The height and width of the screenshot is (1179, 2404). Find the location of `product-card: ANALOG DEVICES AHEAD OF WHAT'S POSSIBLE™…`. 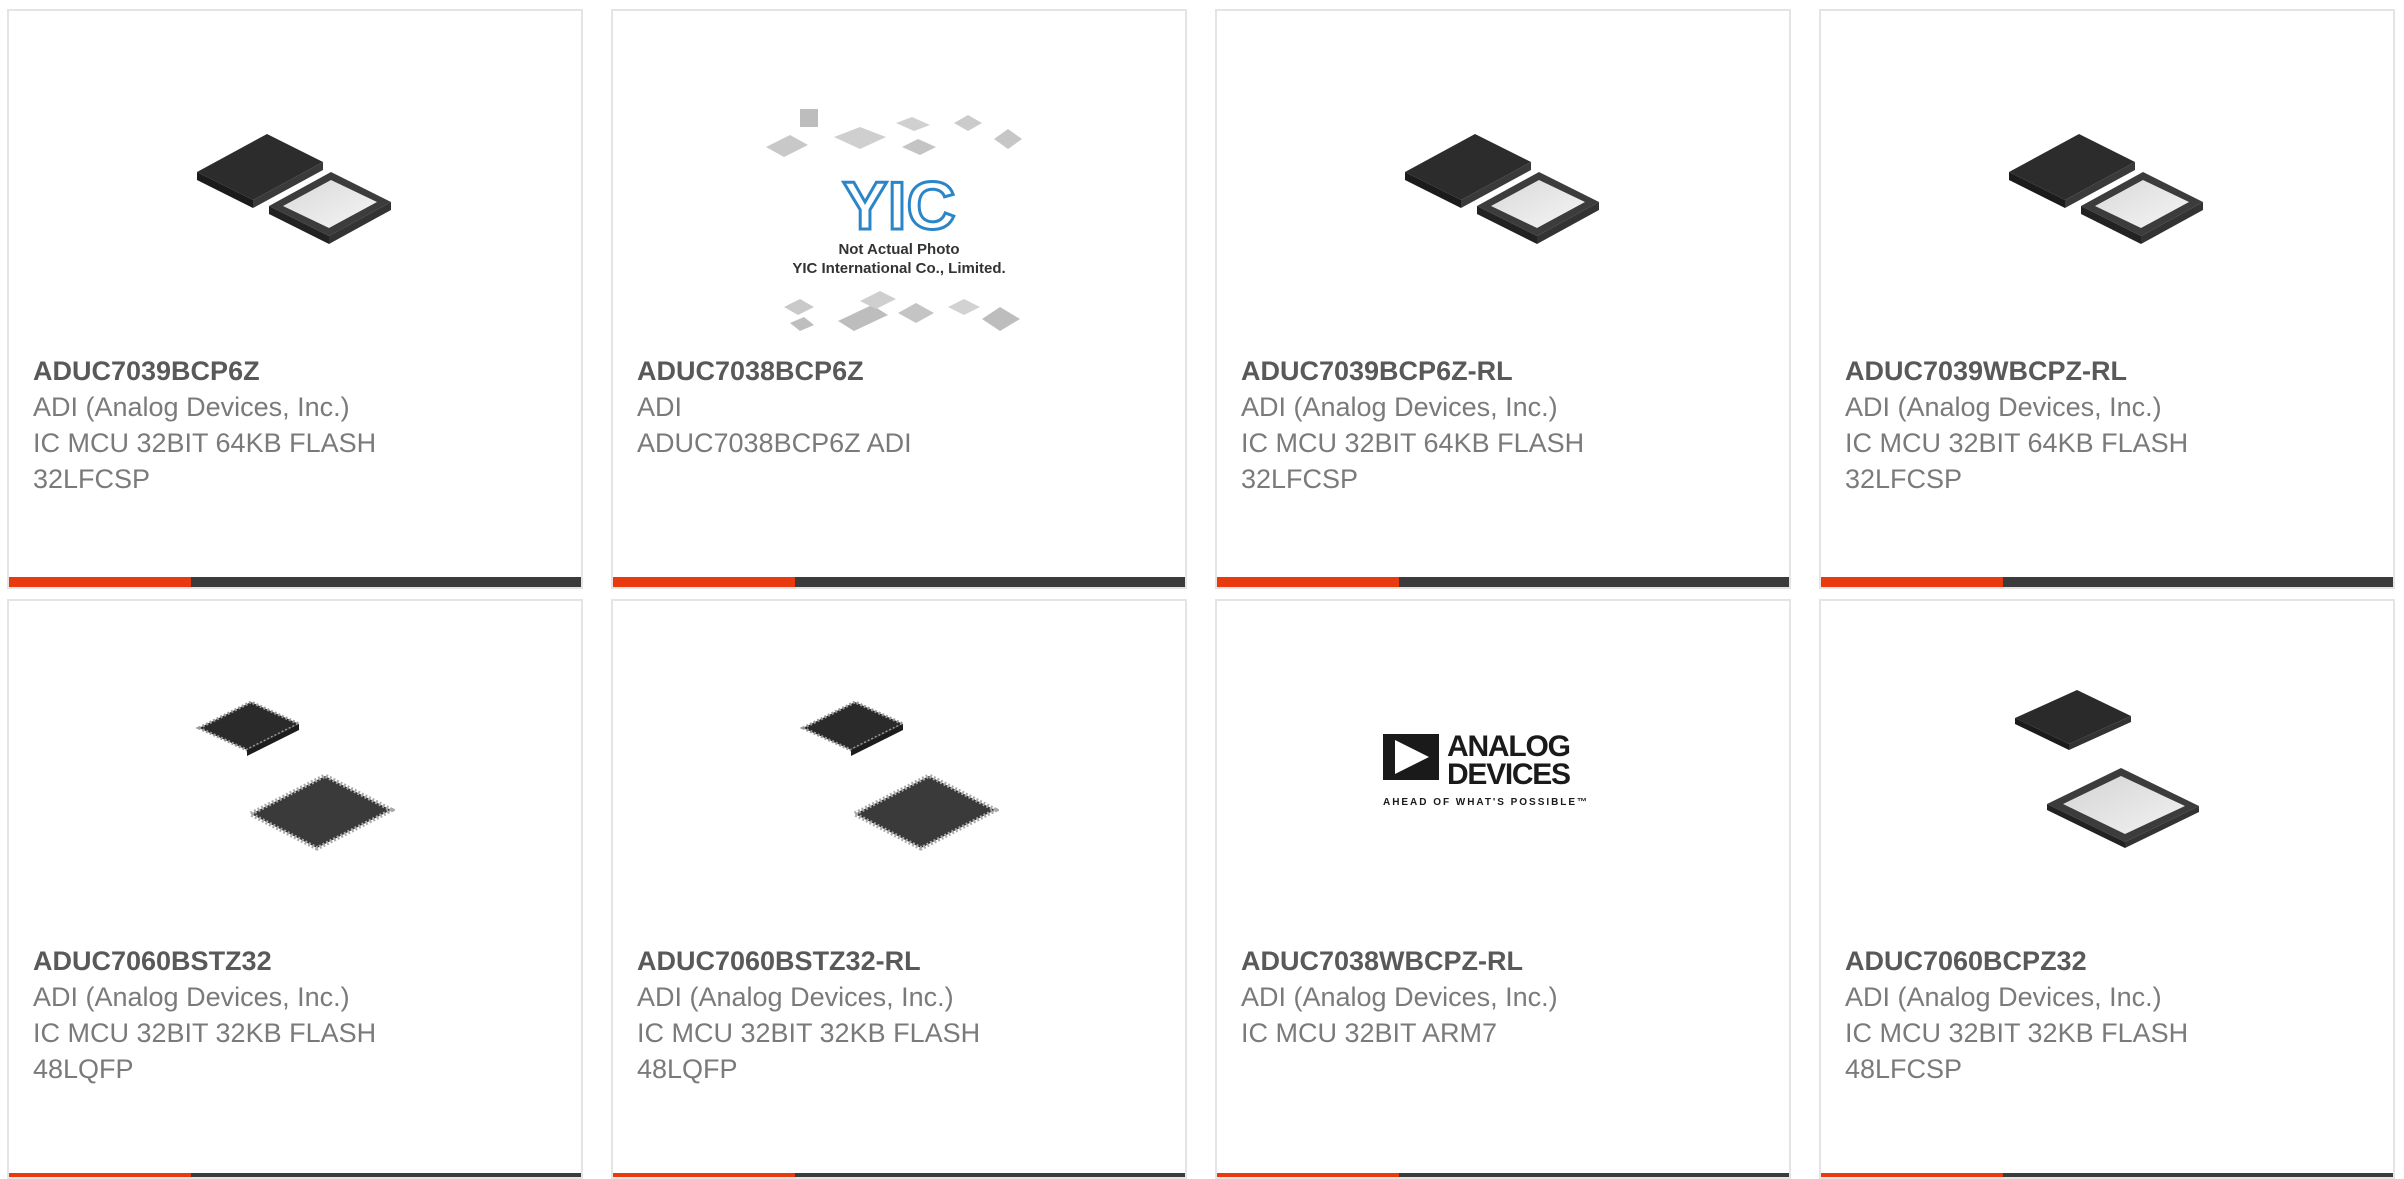

product-card: ANALOG DEVICES AHEAD OF WHAT'S POSSIBLE™… is located at coordinates (1503, 889).